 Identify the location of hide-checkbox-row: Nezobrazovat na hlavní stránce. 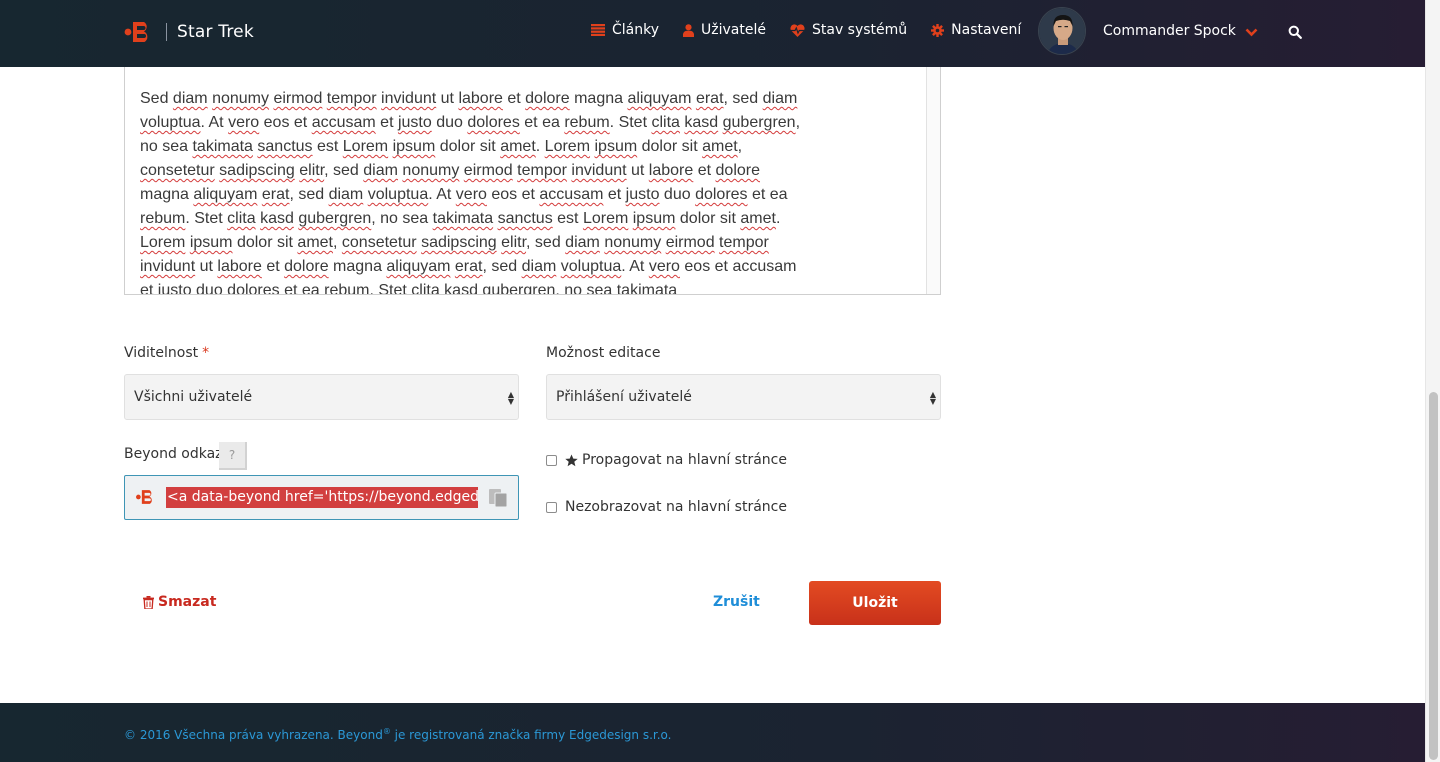
(666, 507).